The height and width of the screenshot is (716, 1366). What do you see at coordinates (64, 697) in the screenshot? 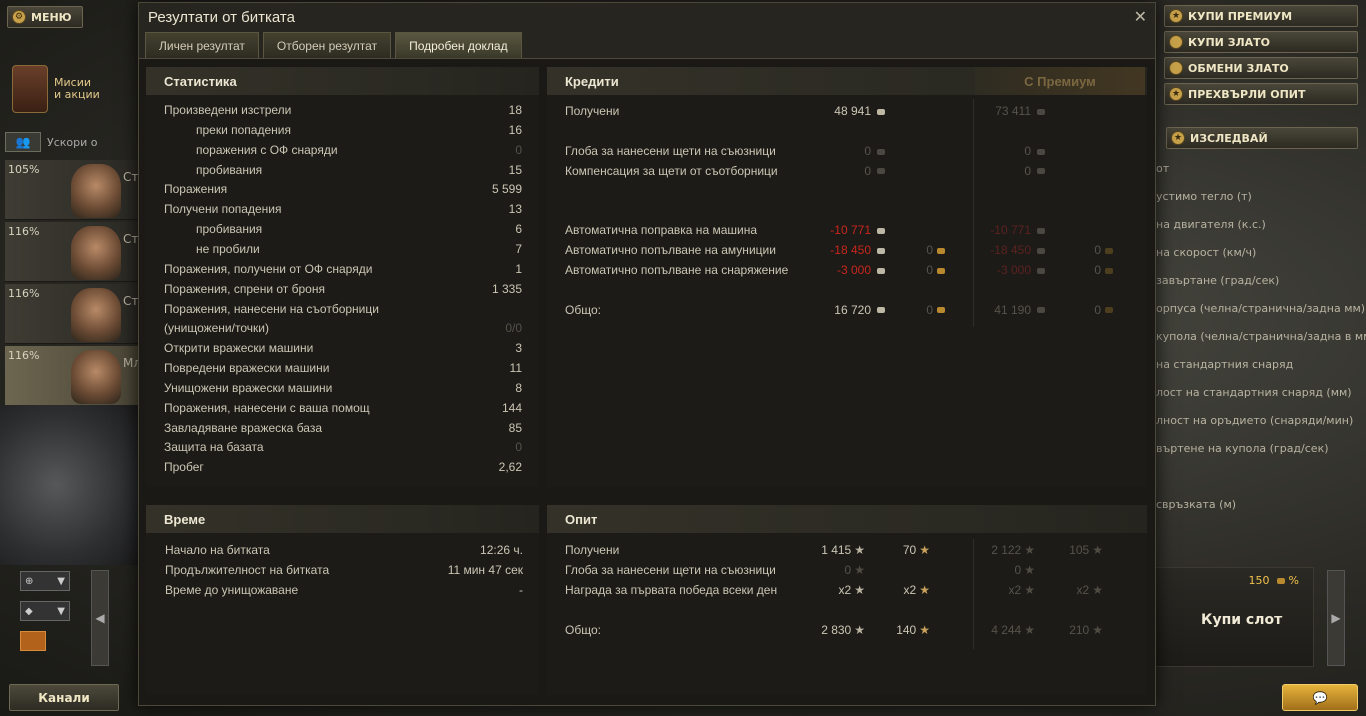
I see `channels-button: Канали` at bounding box center [64, 697].